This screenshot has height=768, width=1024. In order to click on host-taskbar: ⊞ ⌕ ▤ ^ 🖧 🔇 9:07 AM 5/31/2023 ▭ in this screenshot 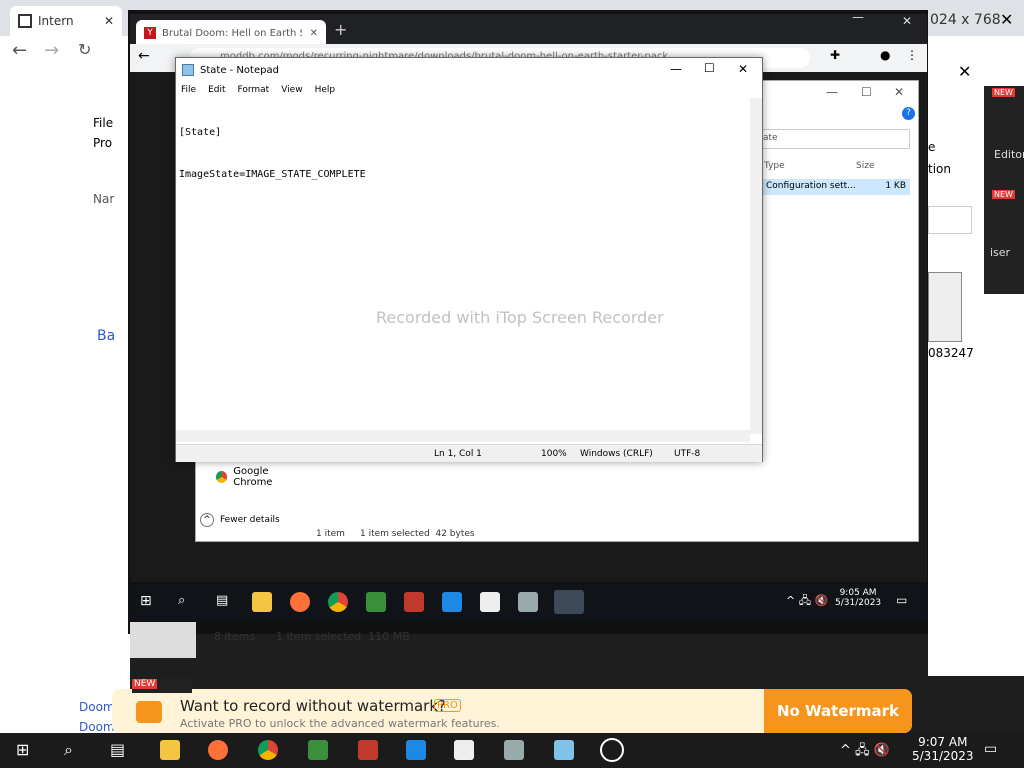, I will do `click(512, 750)`.